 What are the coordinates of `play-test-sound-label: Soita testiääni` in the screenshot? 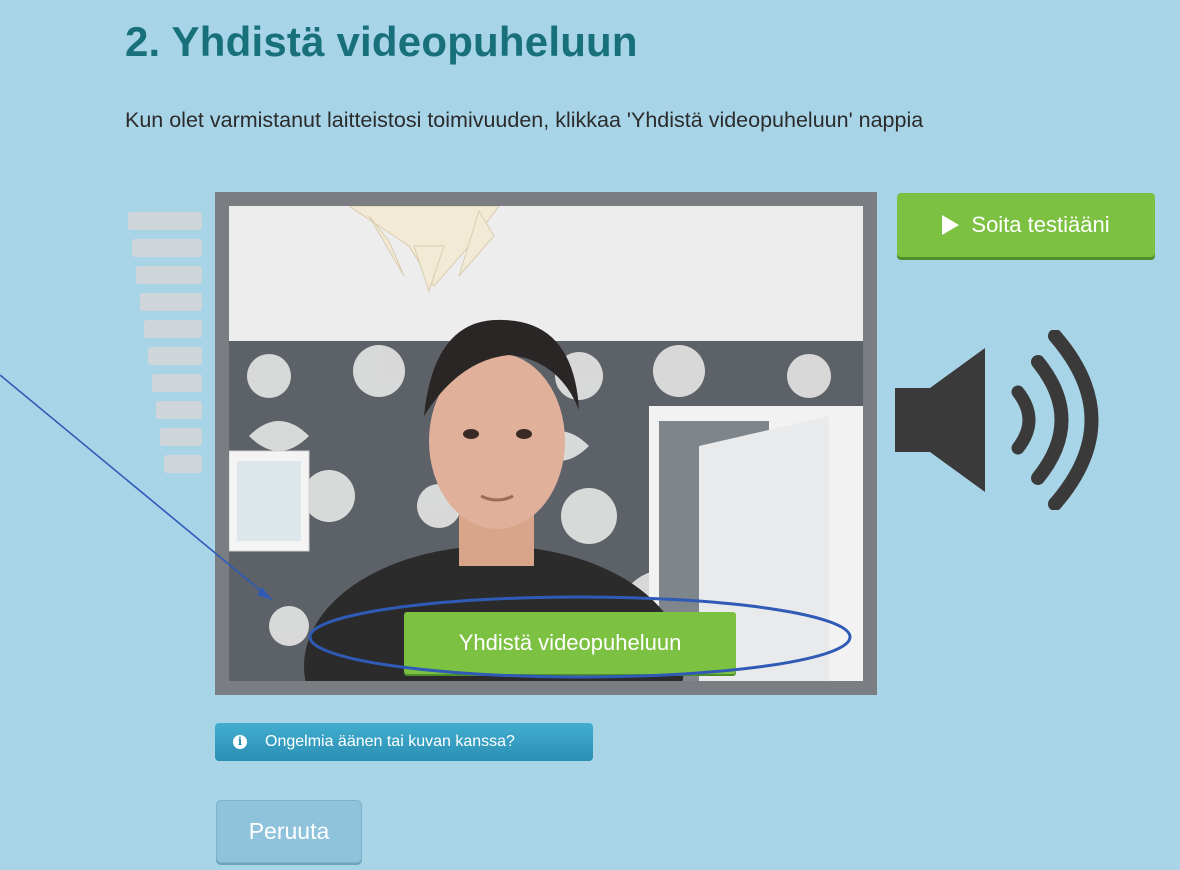 It's located at (1040, 224).